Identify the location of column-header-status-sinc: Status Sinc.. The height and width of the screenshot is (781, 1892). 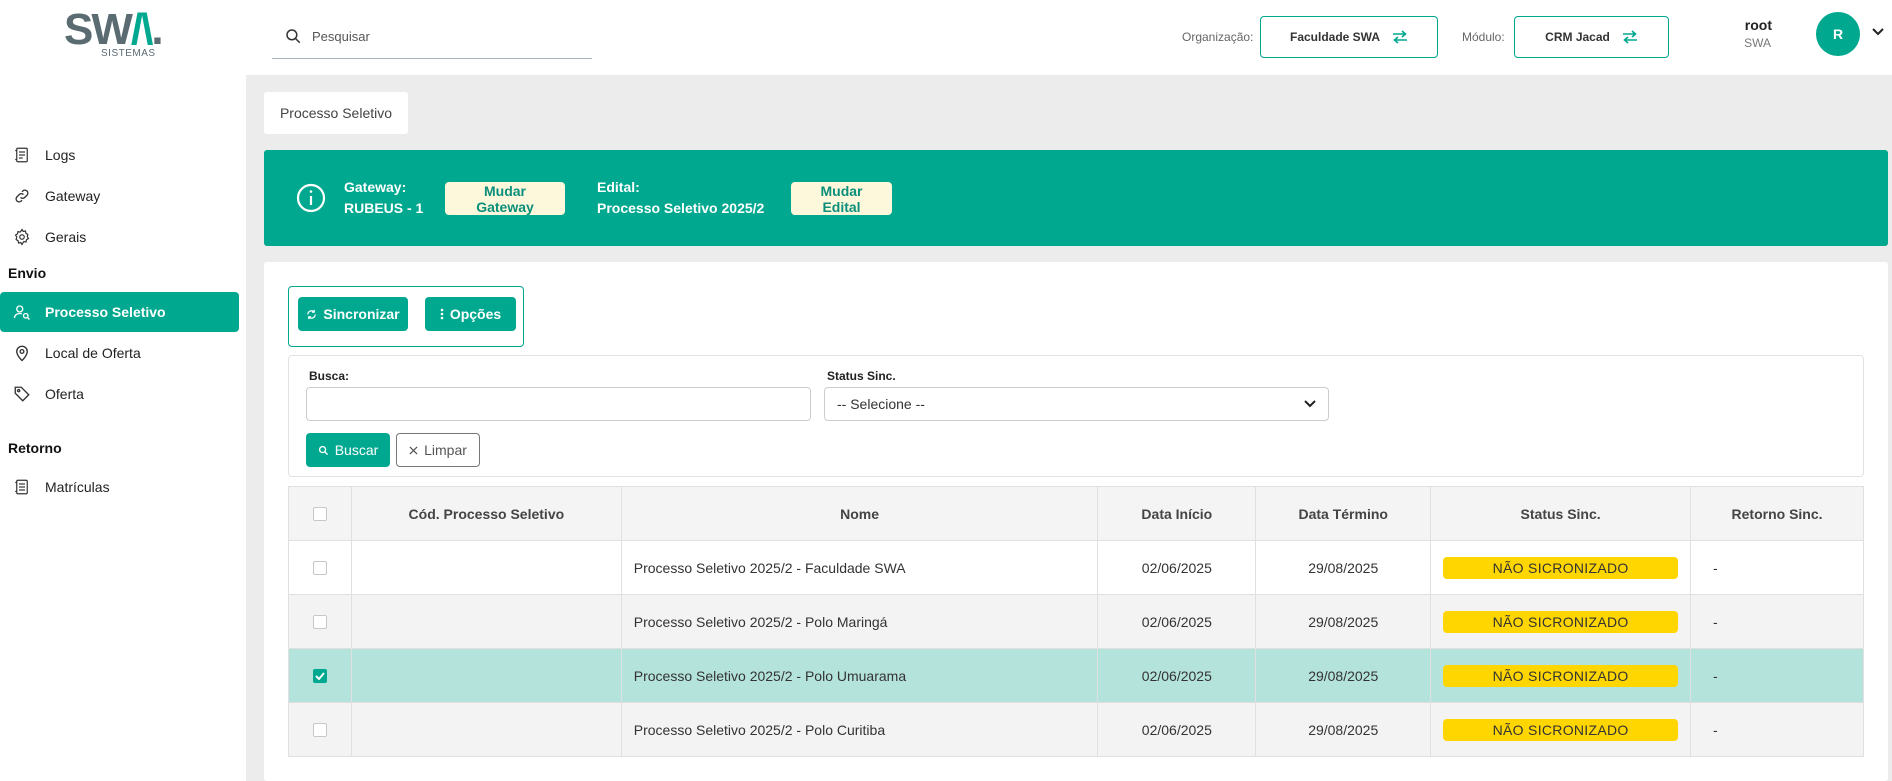
(1561, 513).